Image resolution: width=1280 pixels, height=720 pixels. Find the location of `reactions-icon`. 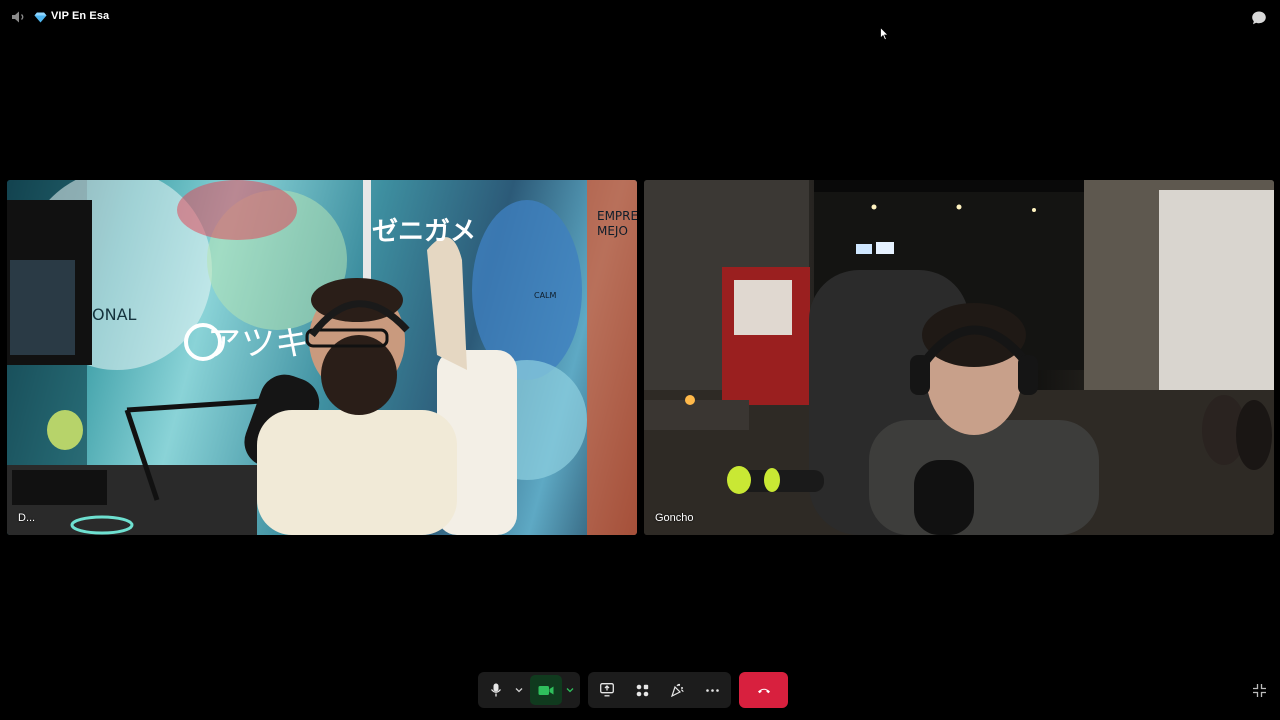

reactions-icon is located at coordinates (677, 690).